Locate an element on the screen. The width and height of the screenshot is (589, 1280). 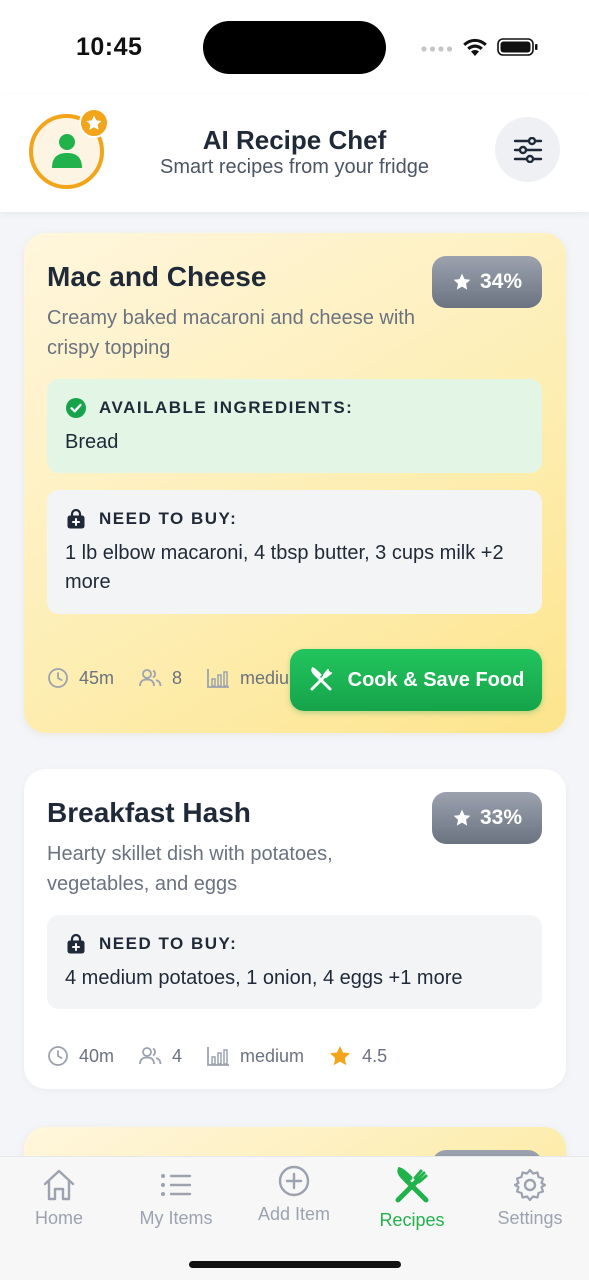
servings: 8 is located at coordinates (177, 677).